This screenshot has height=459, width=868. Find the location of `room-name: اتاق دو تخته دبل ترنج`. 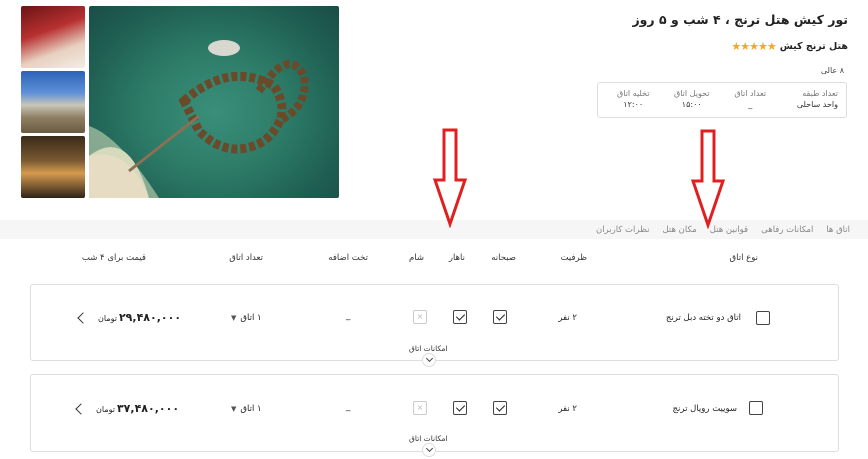

room-name: اتاق دو تخته دبل ترنج is located at coordinates (703, 318).